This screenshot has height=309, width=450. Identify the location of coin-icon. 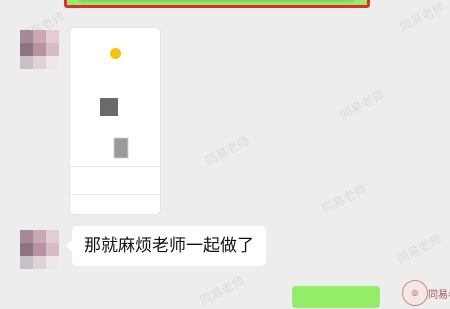
(115, 53).